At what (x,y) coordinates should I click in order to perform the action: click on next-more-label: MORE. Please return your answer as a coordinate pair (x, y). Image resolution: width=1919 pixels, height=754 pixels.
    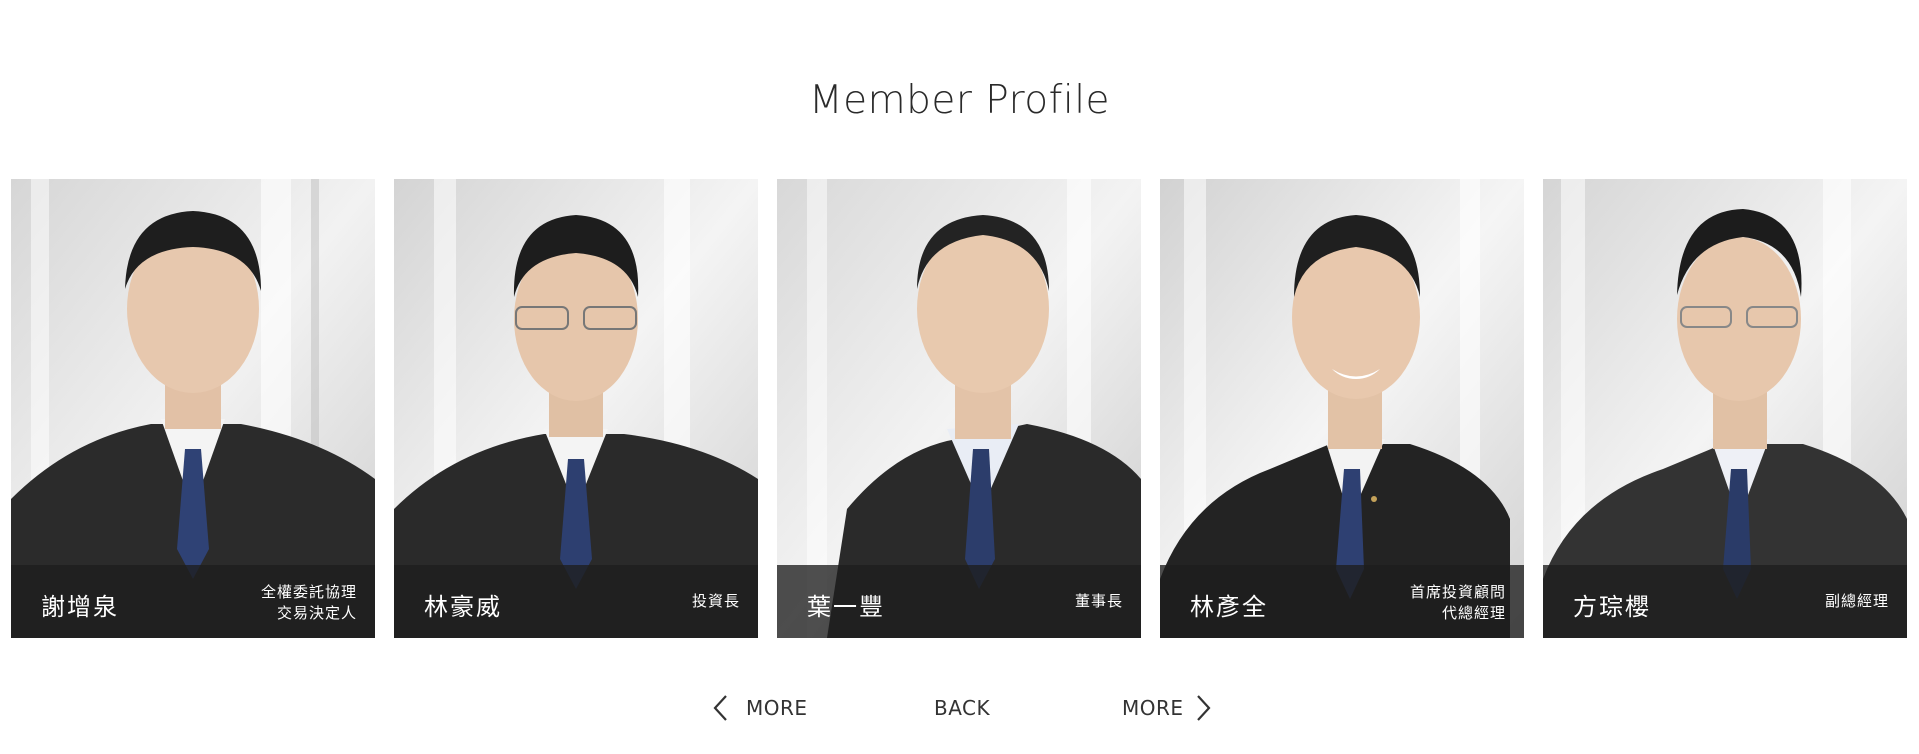
    Looking at the image, I should click on (1153, 708).